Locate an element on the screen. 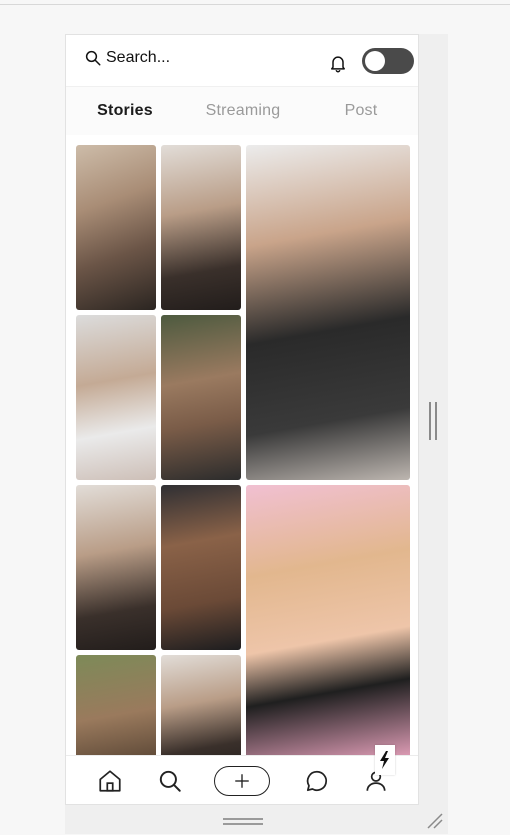 This screenshot has width=510, height=835. bell-icon is located at coordinates (338, 63).